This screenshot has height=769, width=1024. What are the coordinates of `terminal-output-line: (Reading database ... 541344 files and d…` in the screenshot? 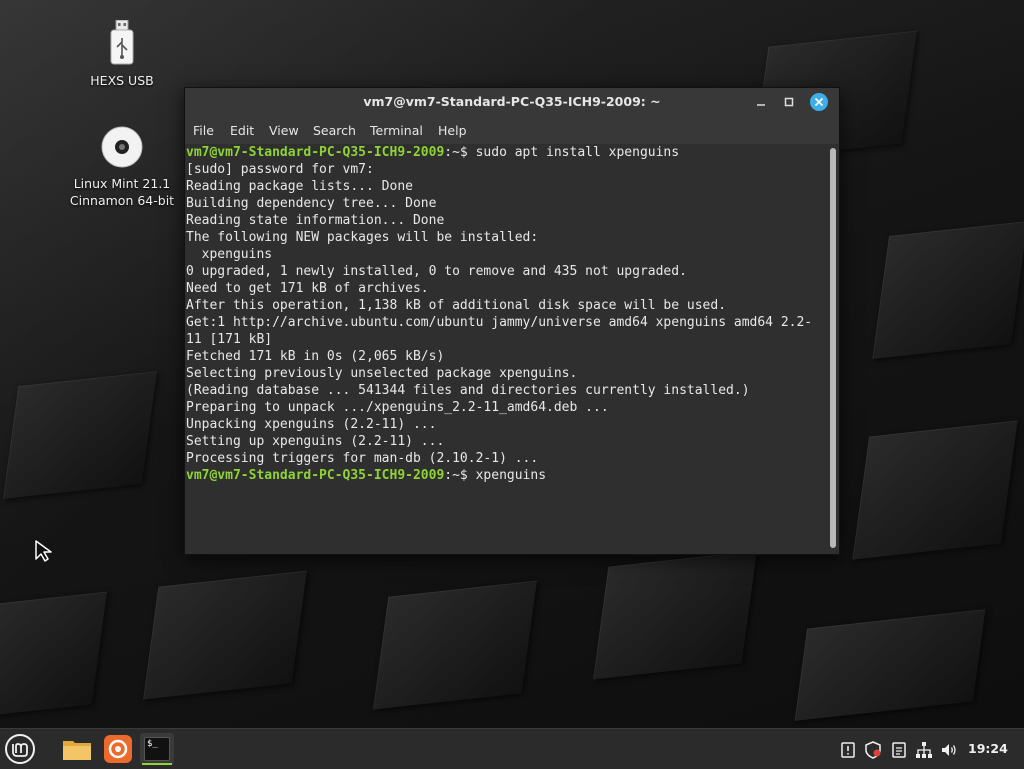 It's located at (468, 390).